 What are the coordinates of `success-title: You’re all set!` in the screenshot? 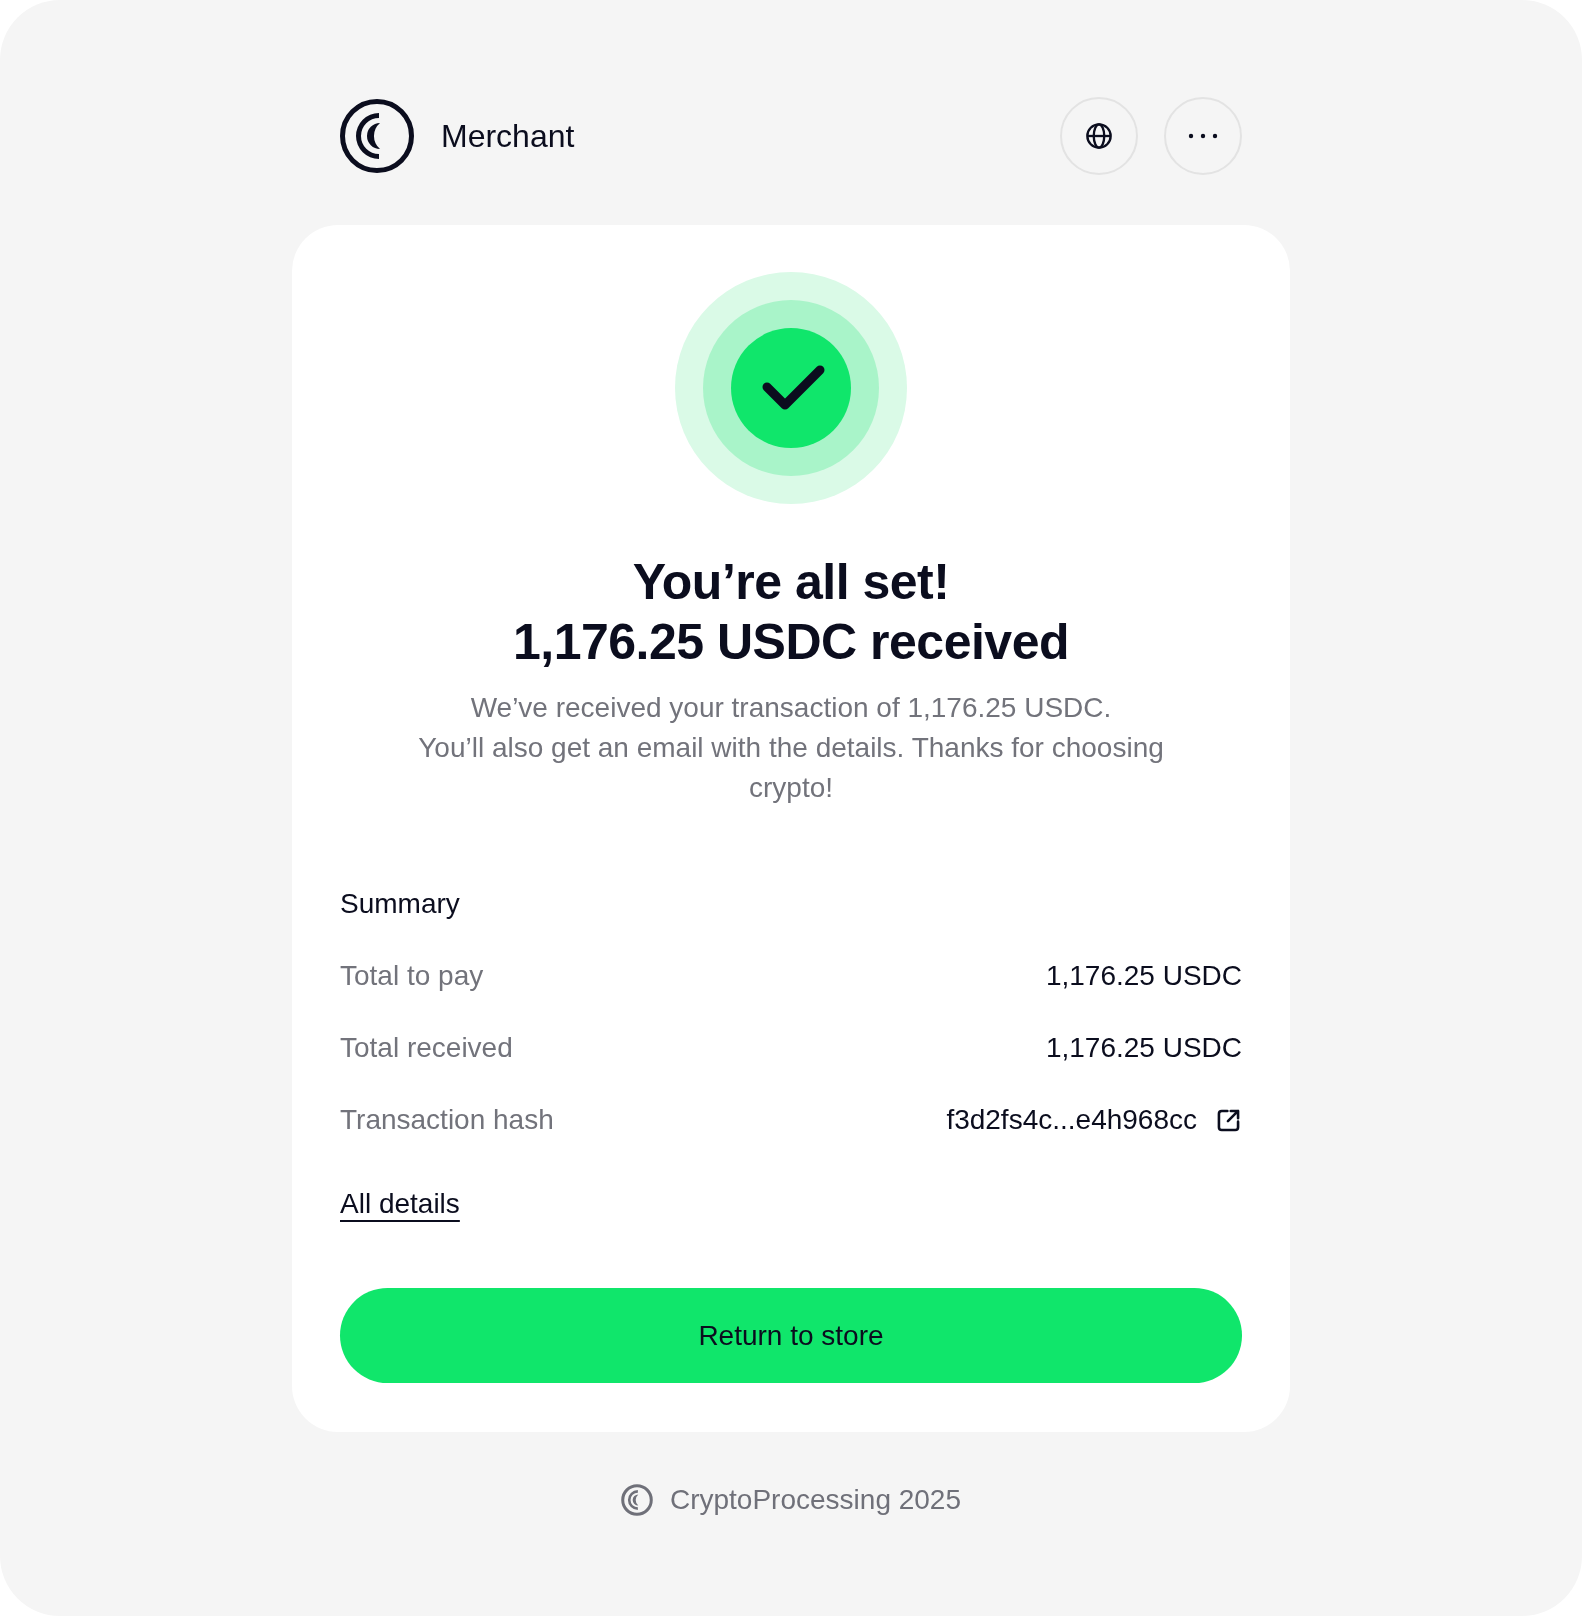 It's located at (791, 582).